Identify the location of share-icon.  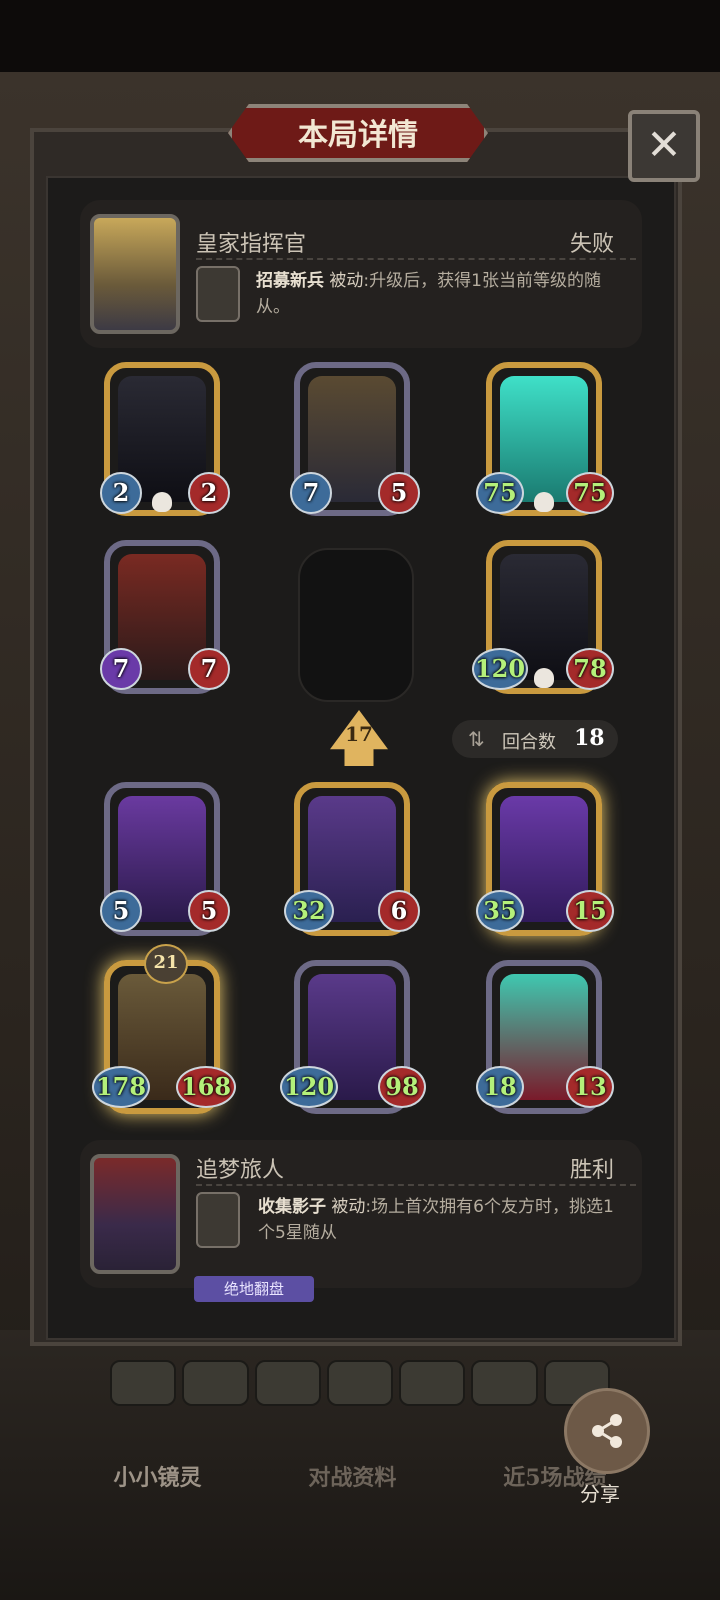
(607, 1431).